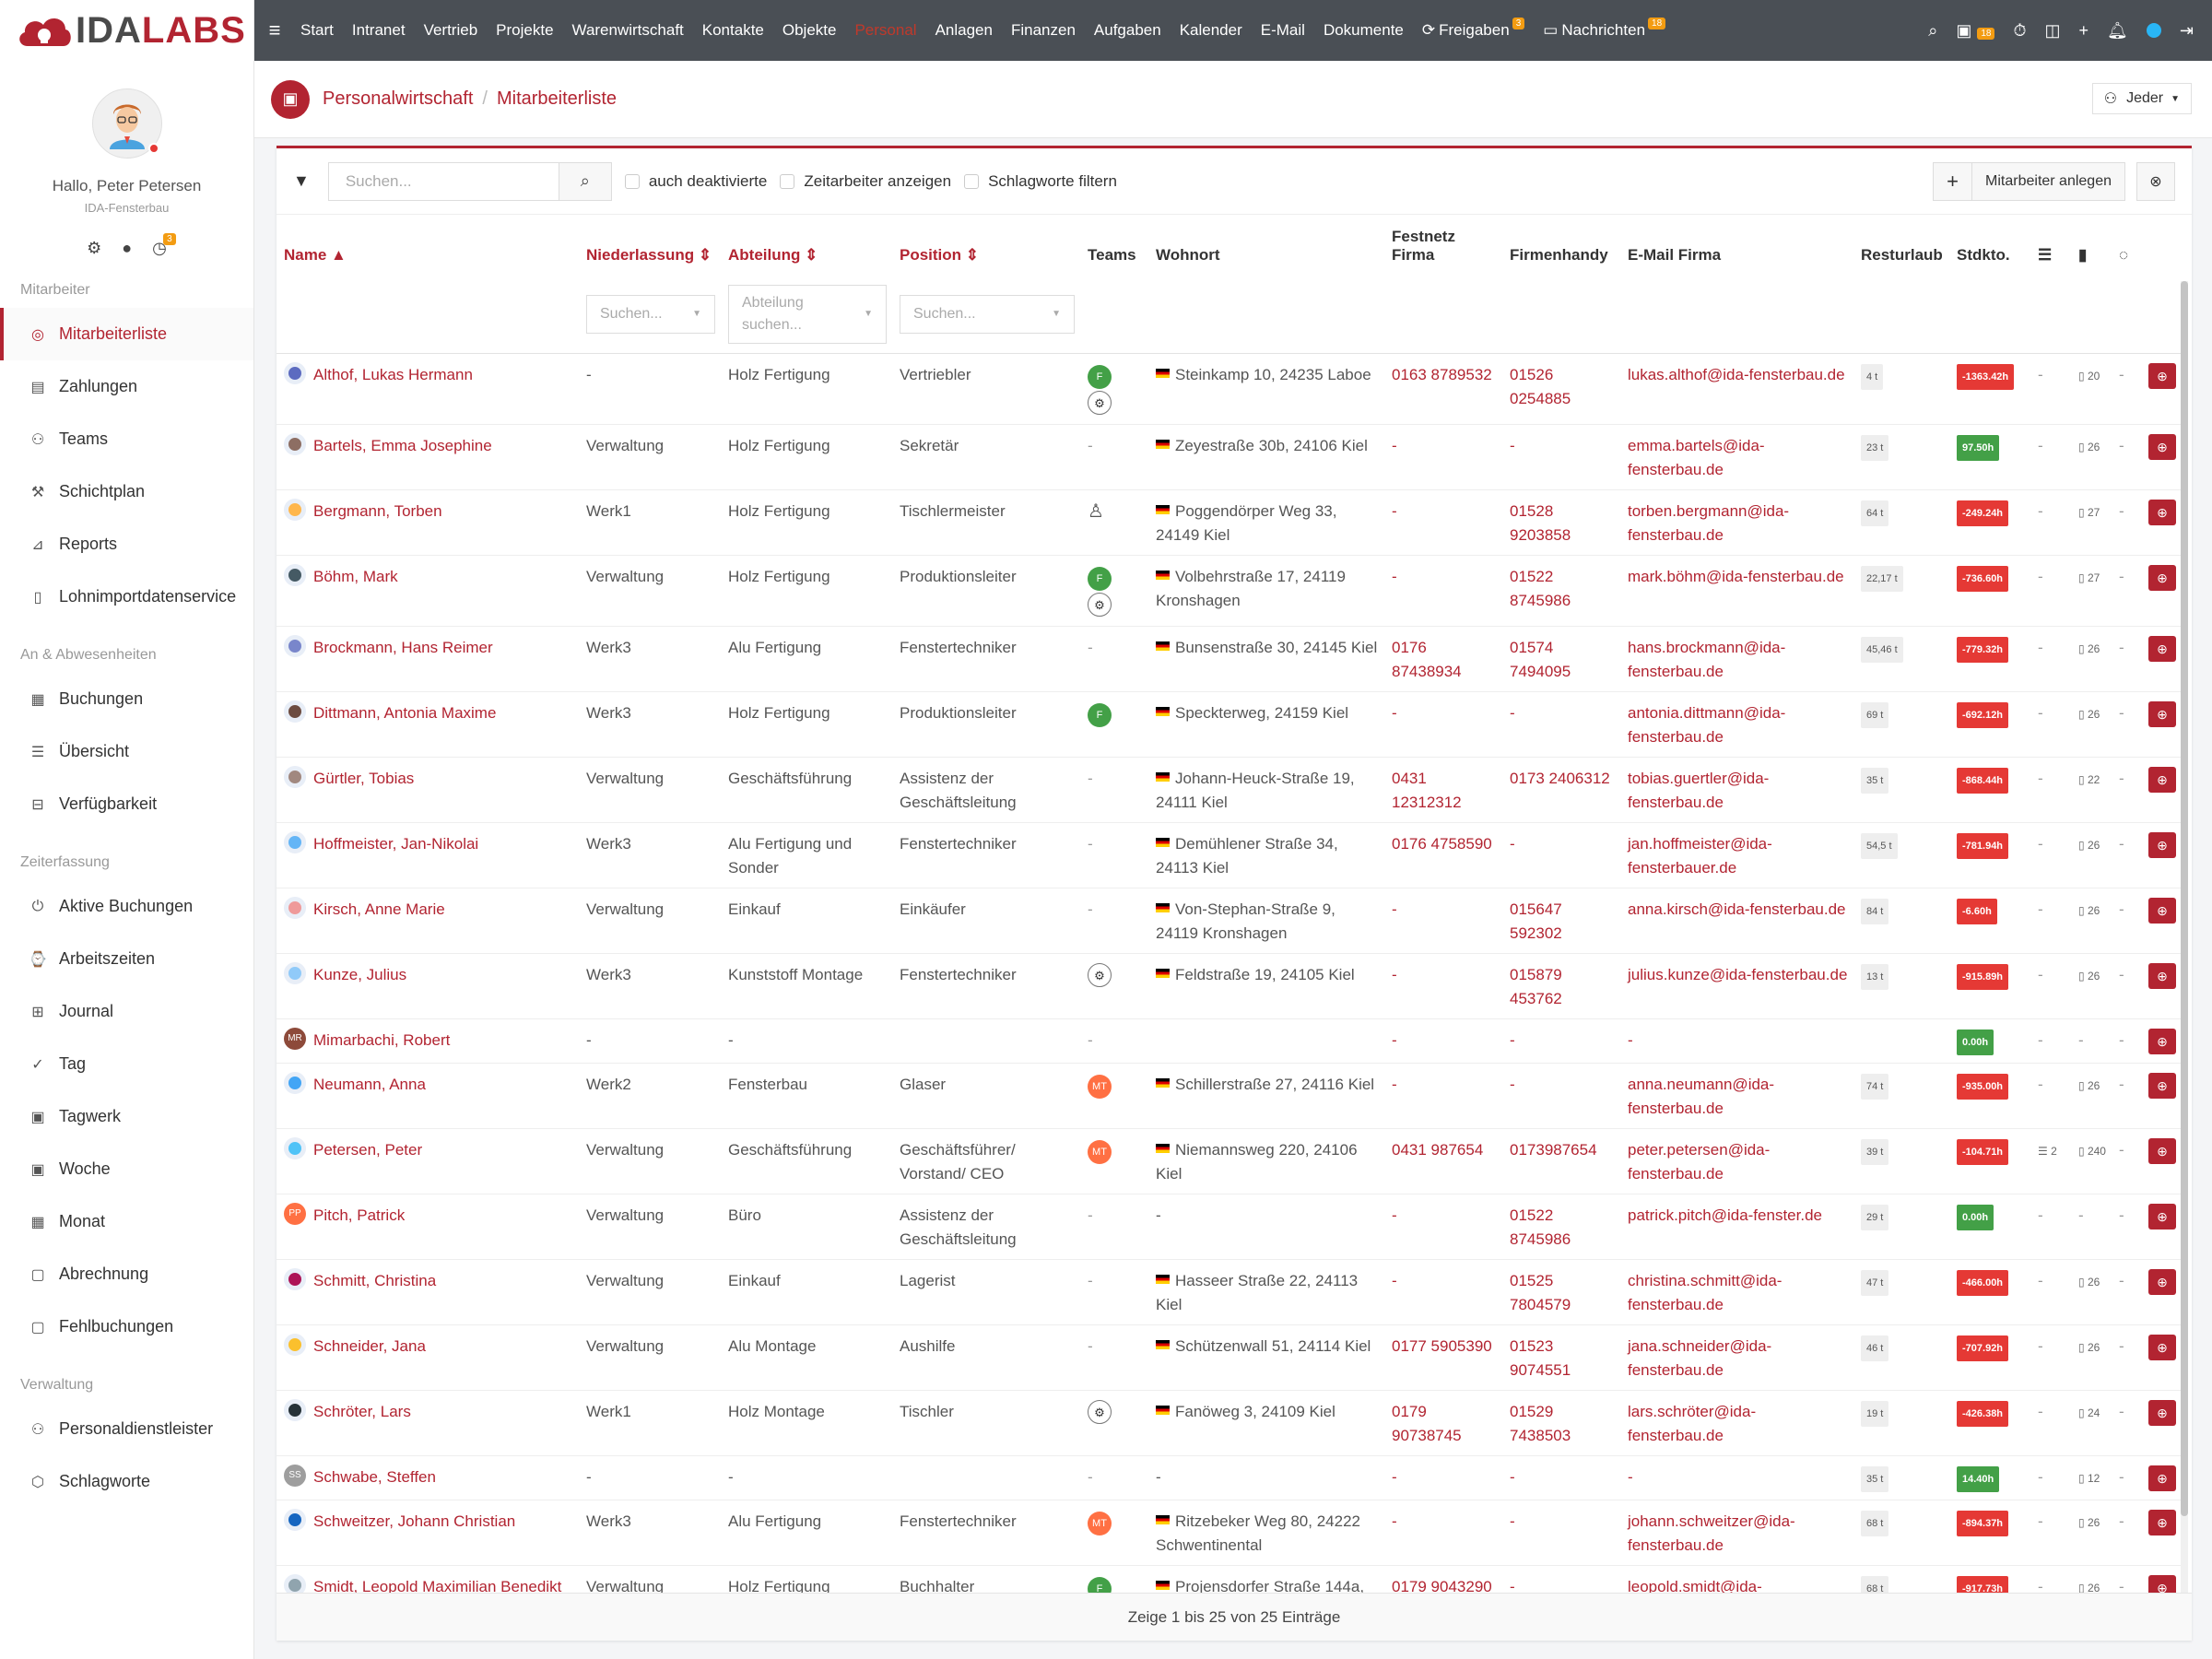  What do you see at coordinates (2089, 376) in the screenshot?
I see `document-count: ▯ 20` at bounding box center [2089, 376].